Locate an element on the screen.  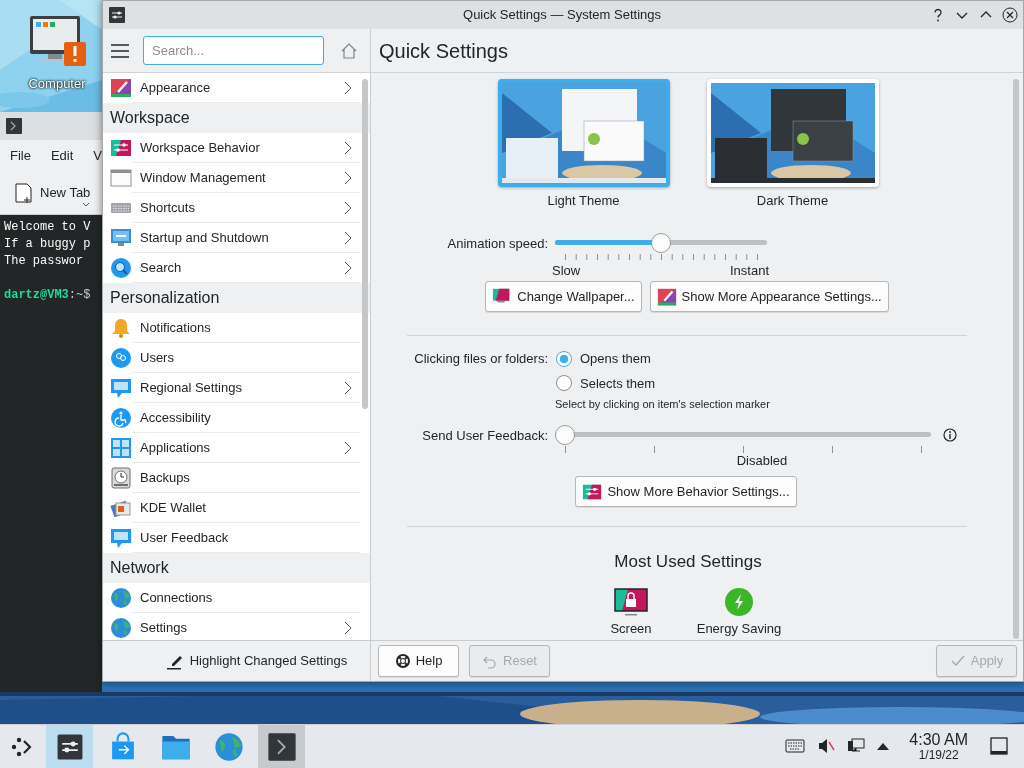
theme-label: Dark Theme is located at coordinates (792, 201).